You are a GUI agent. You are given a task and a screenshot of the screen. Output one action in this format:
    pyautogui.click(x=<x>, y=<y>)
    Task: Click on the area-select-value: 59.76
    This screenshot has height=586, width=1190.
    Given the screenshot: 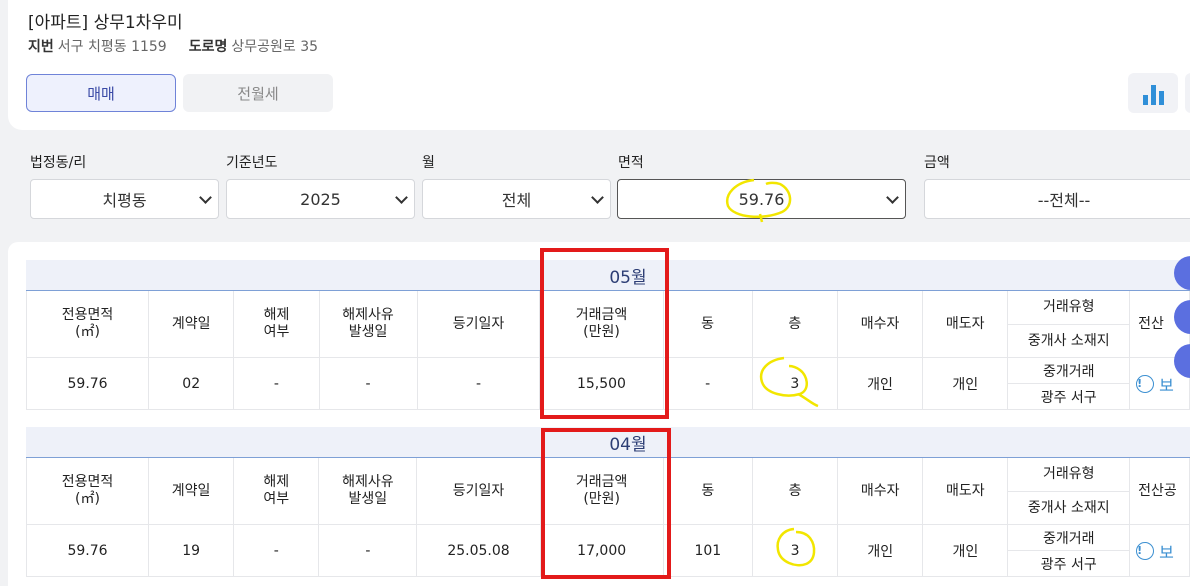 What is the action you would take?
    pyautogui.click(x=761, y=199)
    